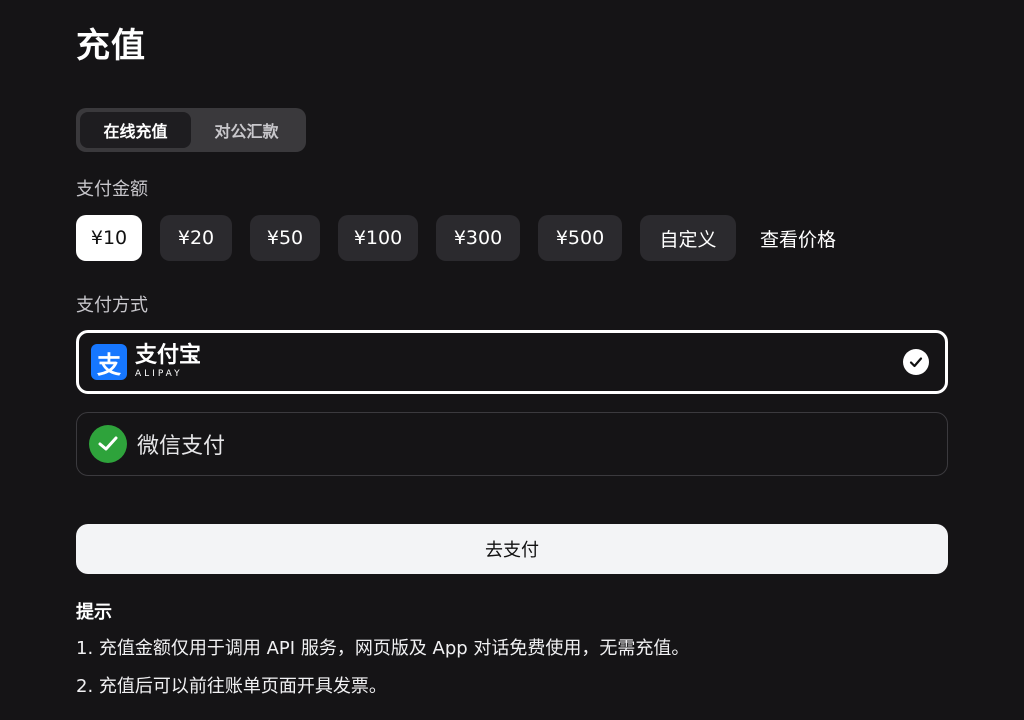  Describe the element at coordinates (512, 549) in the screenshot. I see `pay-button: 去支付` at that location.